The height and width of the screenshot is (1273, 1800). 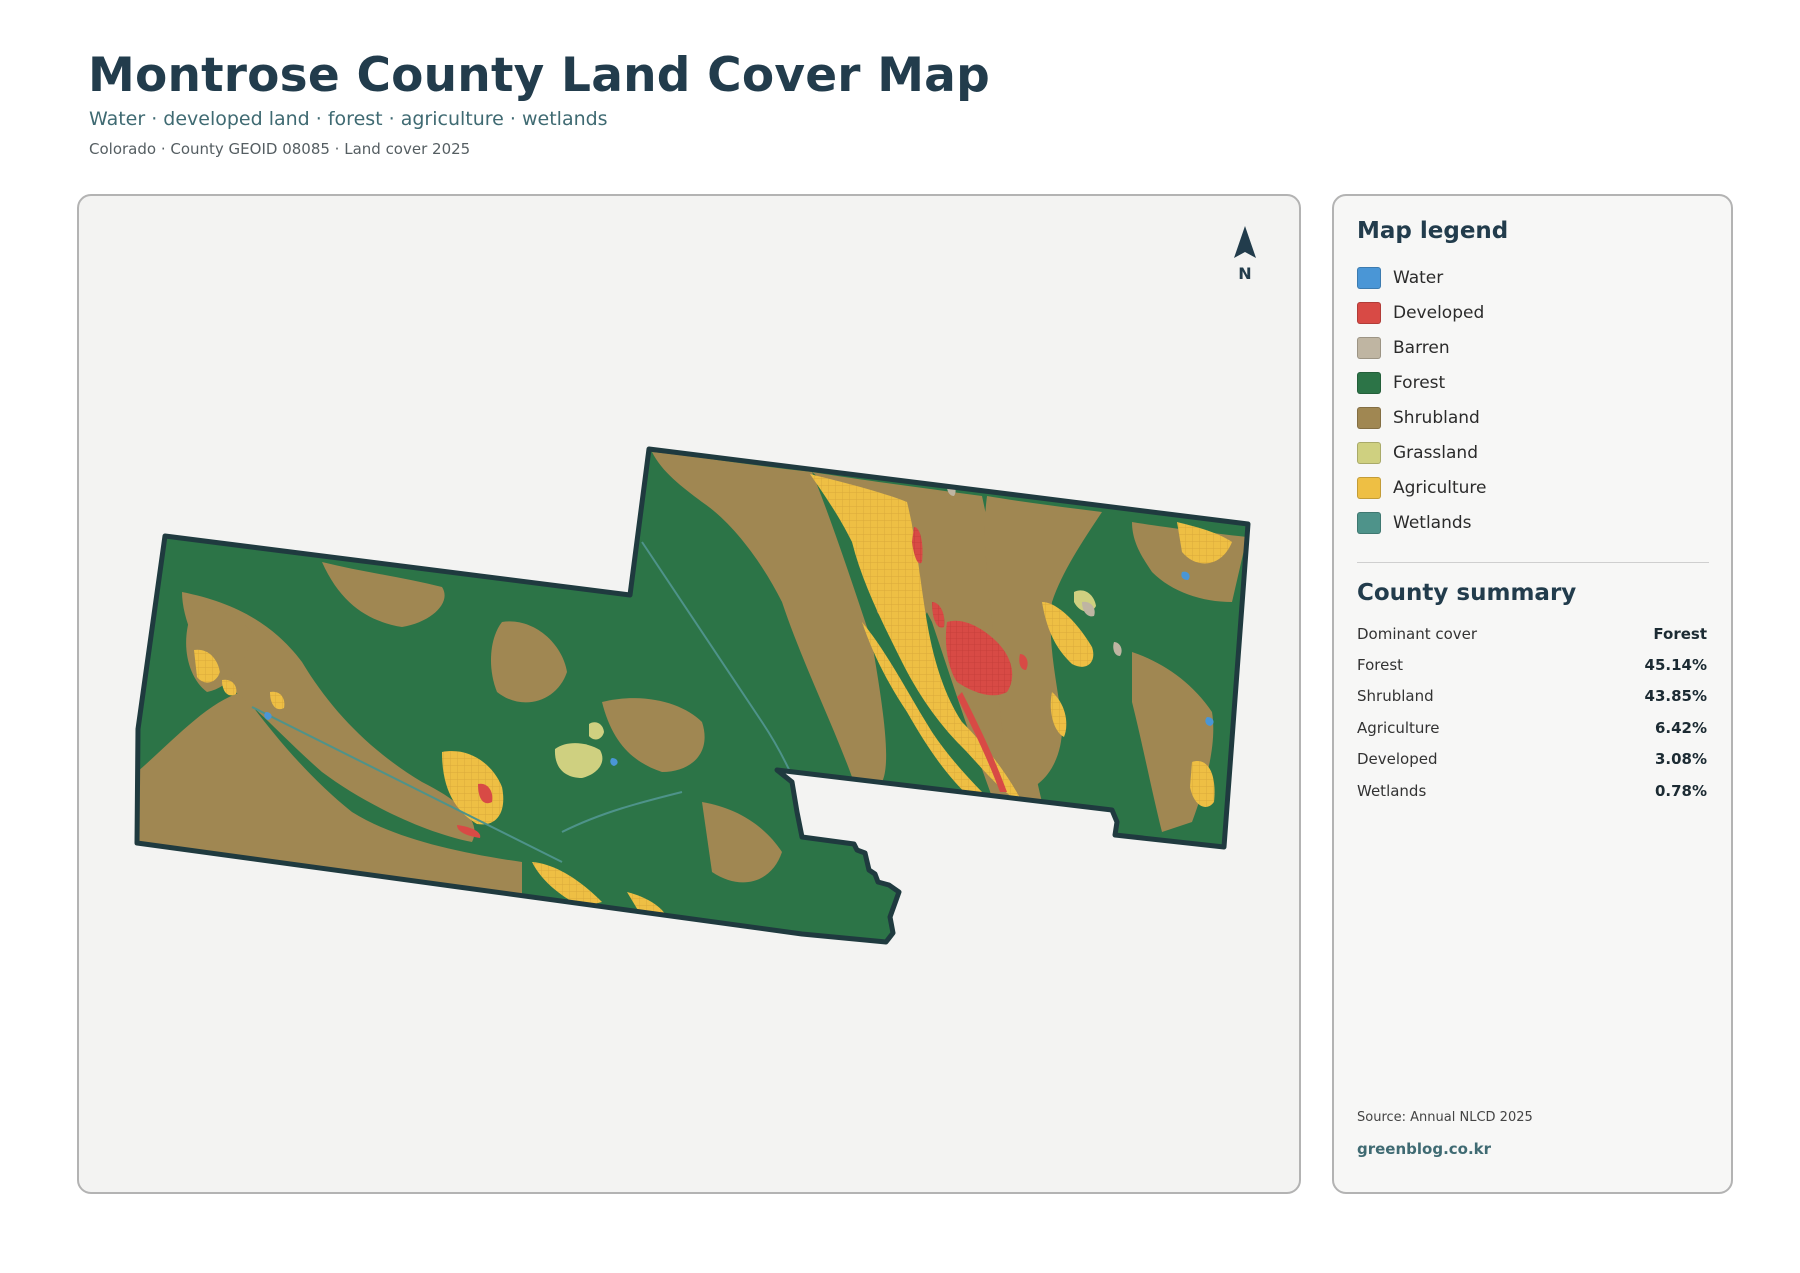 I want to click on legend-item-barren: Barren, so click(x=1537, y=347).